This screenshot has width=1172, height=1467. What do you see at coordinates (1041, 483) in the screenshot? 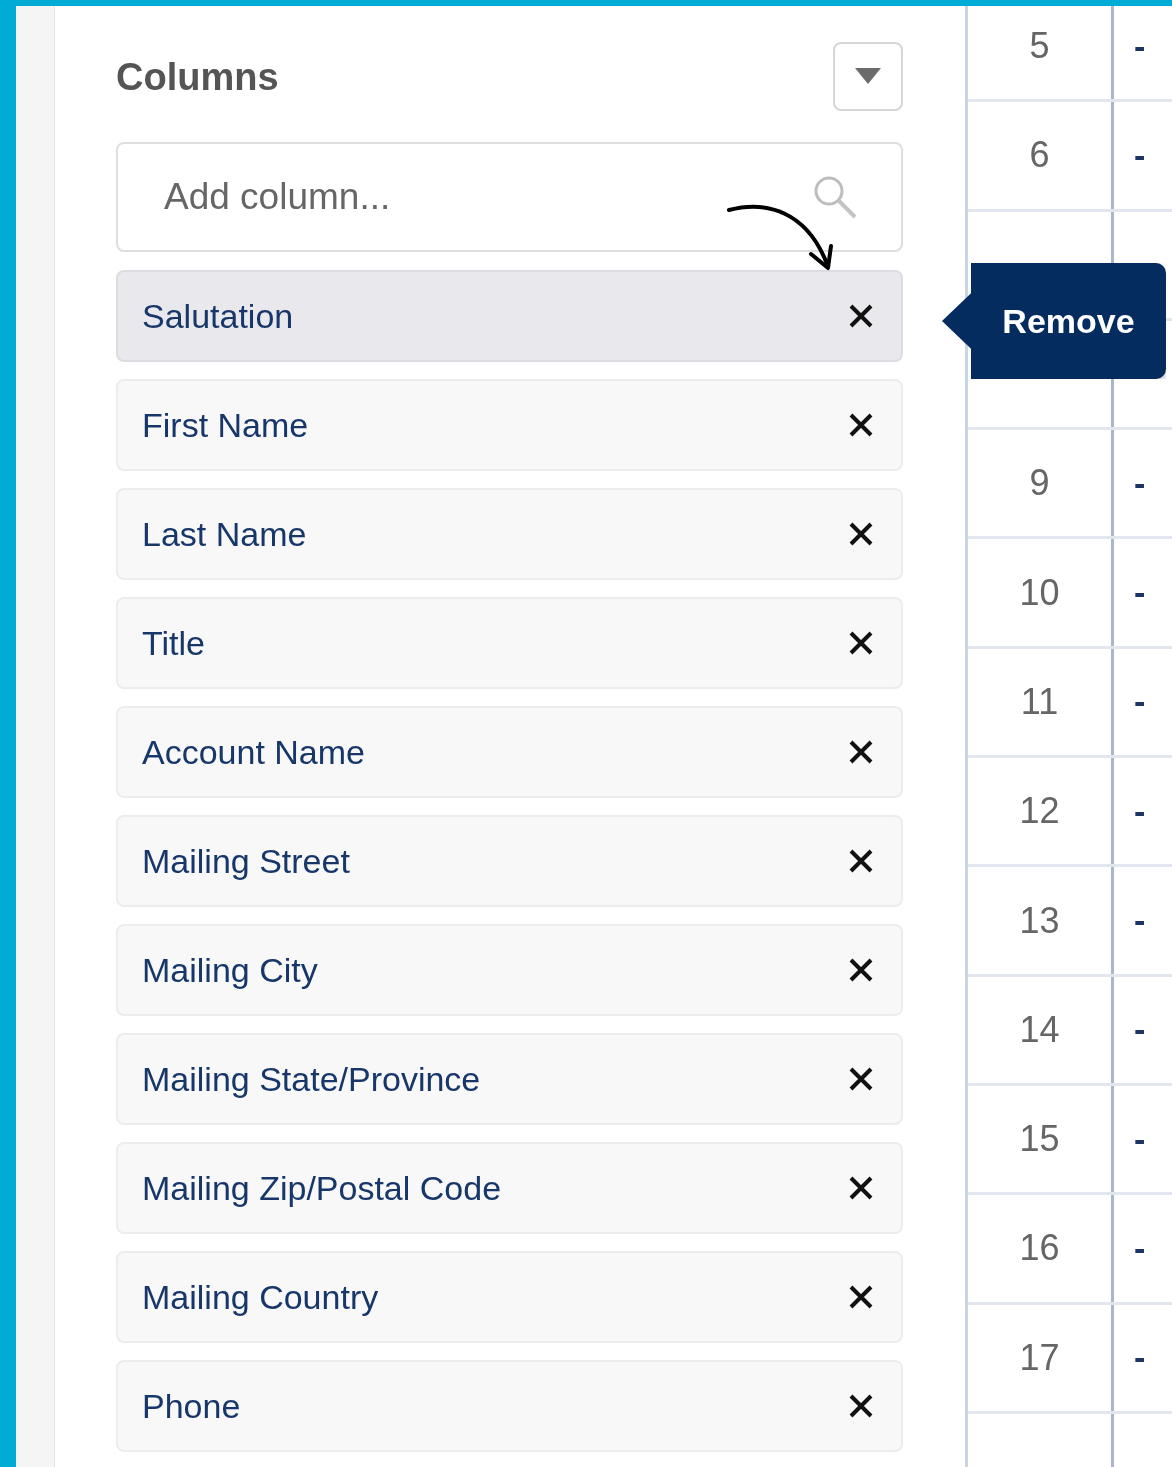
I see `row-number: 9` at bounding box center [1041, 483].